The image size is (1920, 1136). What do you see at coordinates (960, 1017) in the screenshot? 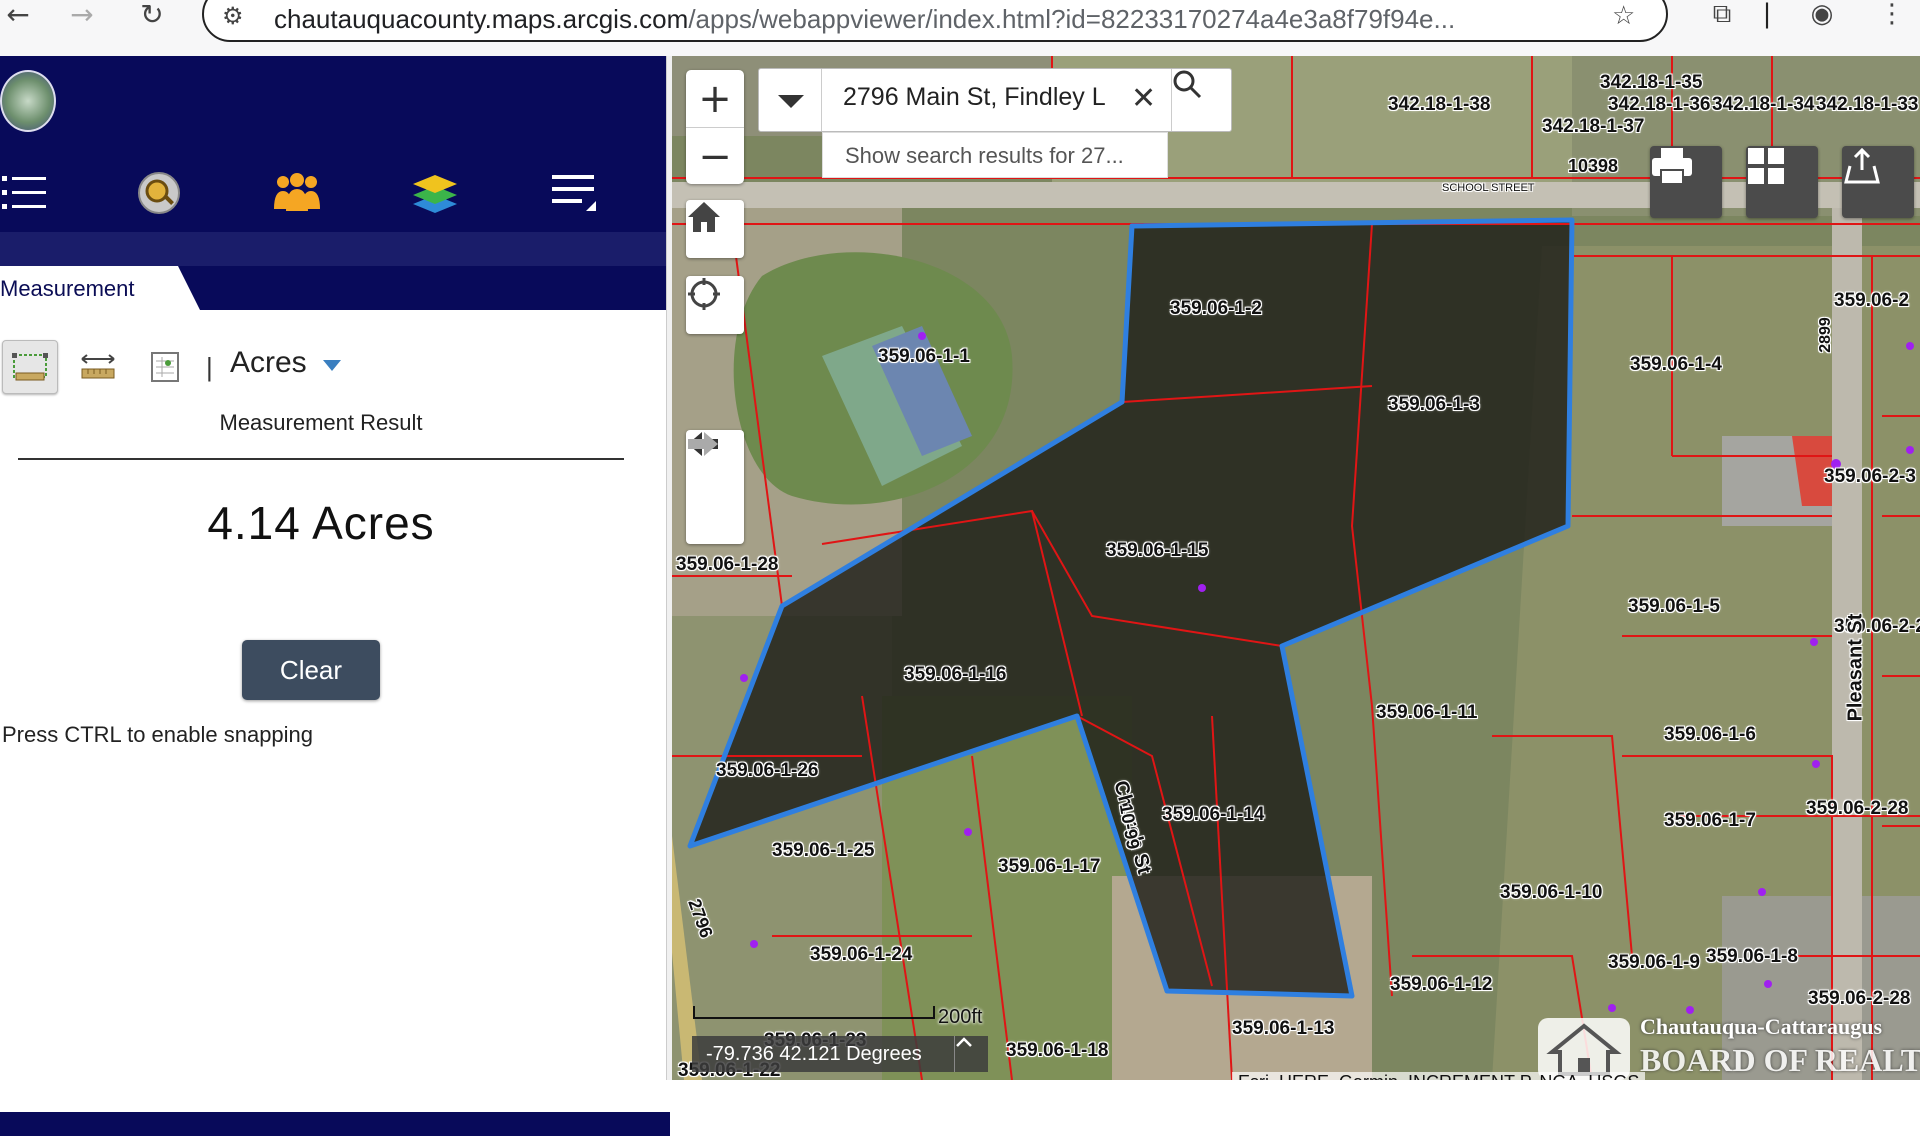
I see `scale-bar-label: 200ft` at bounding box center [960, 1017].